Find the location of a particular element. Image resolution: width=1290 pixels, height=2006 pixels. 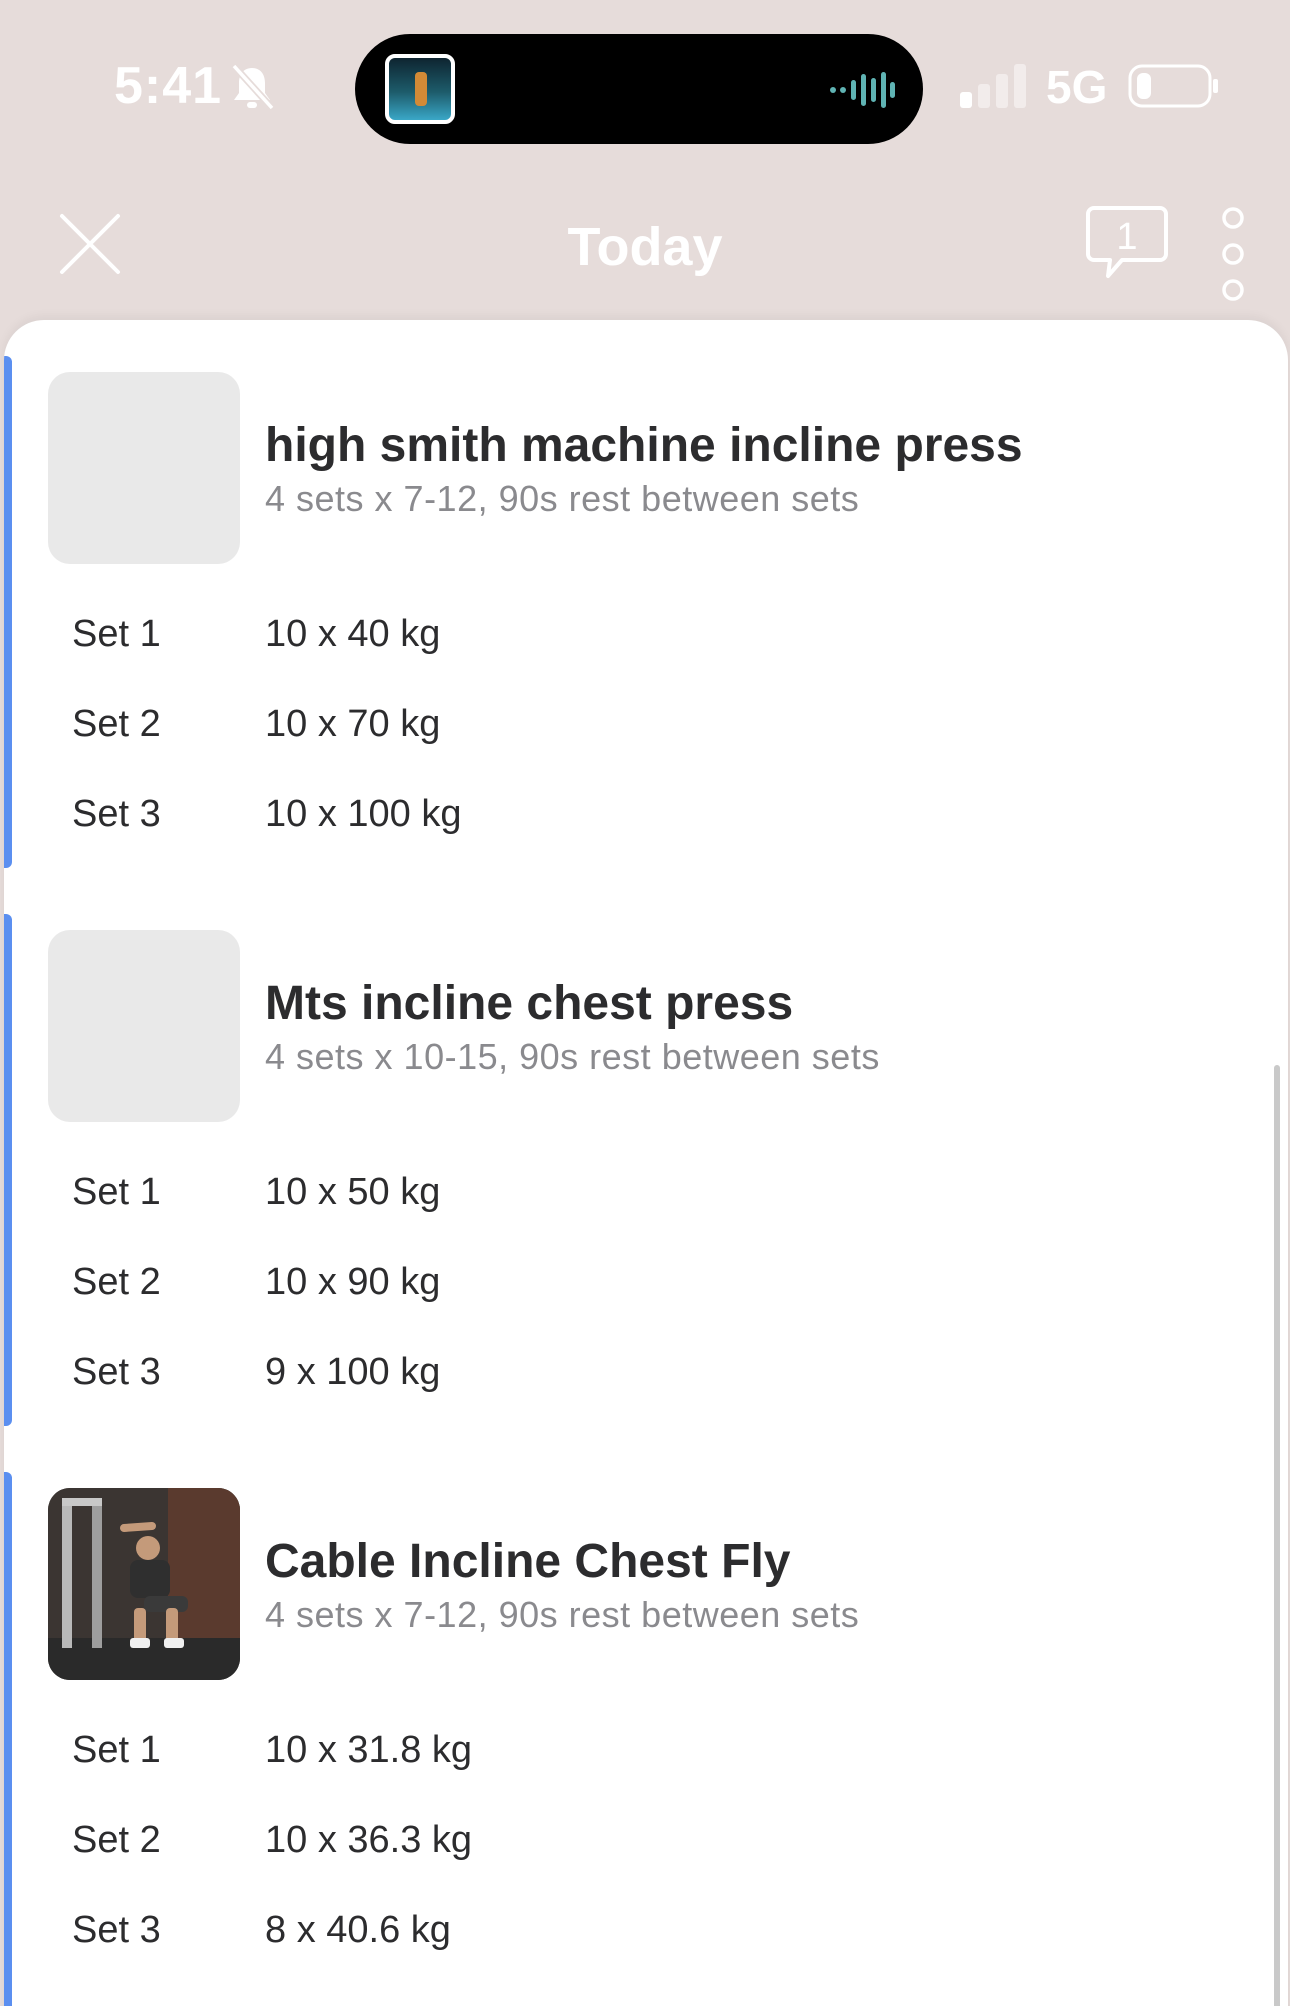

set-row: Set 2 10 x 90 kg is located at coordinates (604, 1291).